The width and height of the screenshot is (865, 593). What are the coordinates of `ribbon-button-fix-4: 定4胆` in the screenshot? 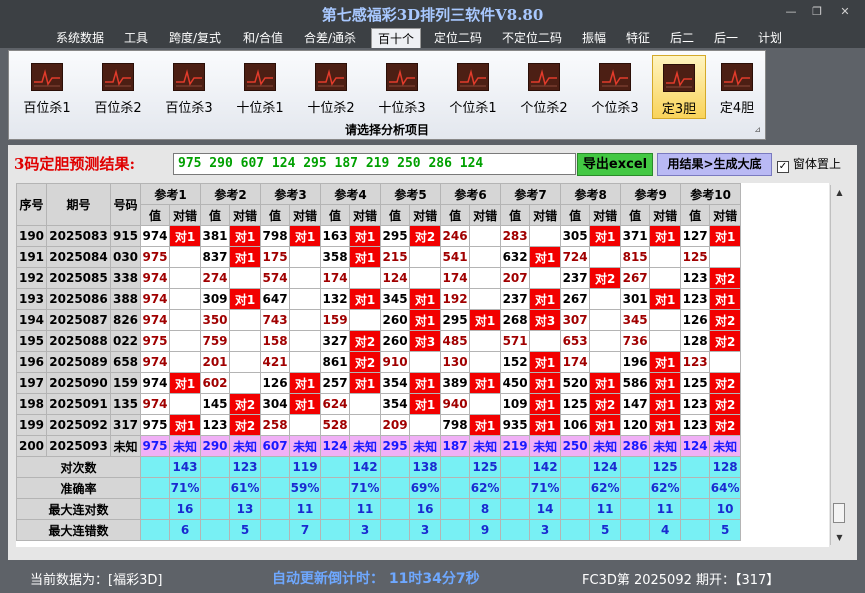 It's located at (737, 87).